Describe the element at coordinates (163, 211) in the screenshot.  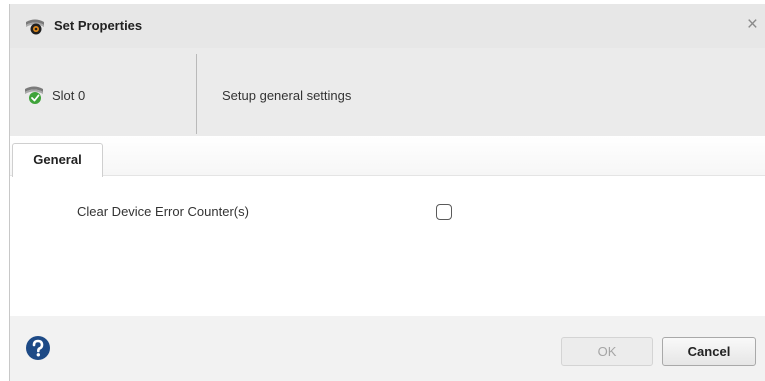
I see `clear-device-error-counters-label: Clear Device Error Counter(s)` at that location.